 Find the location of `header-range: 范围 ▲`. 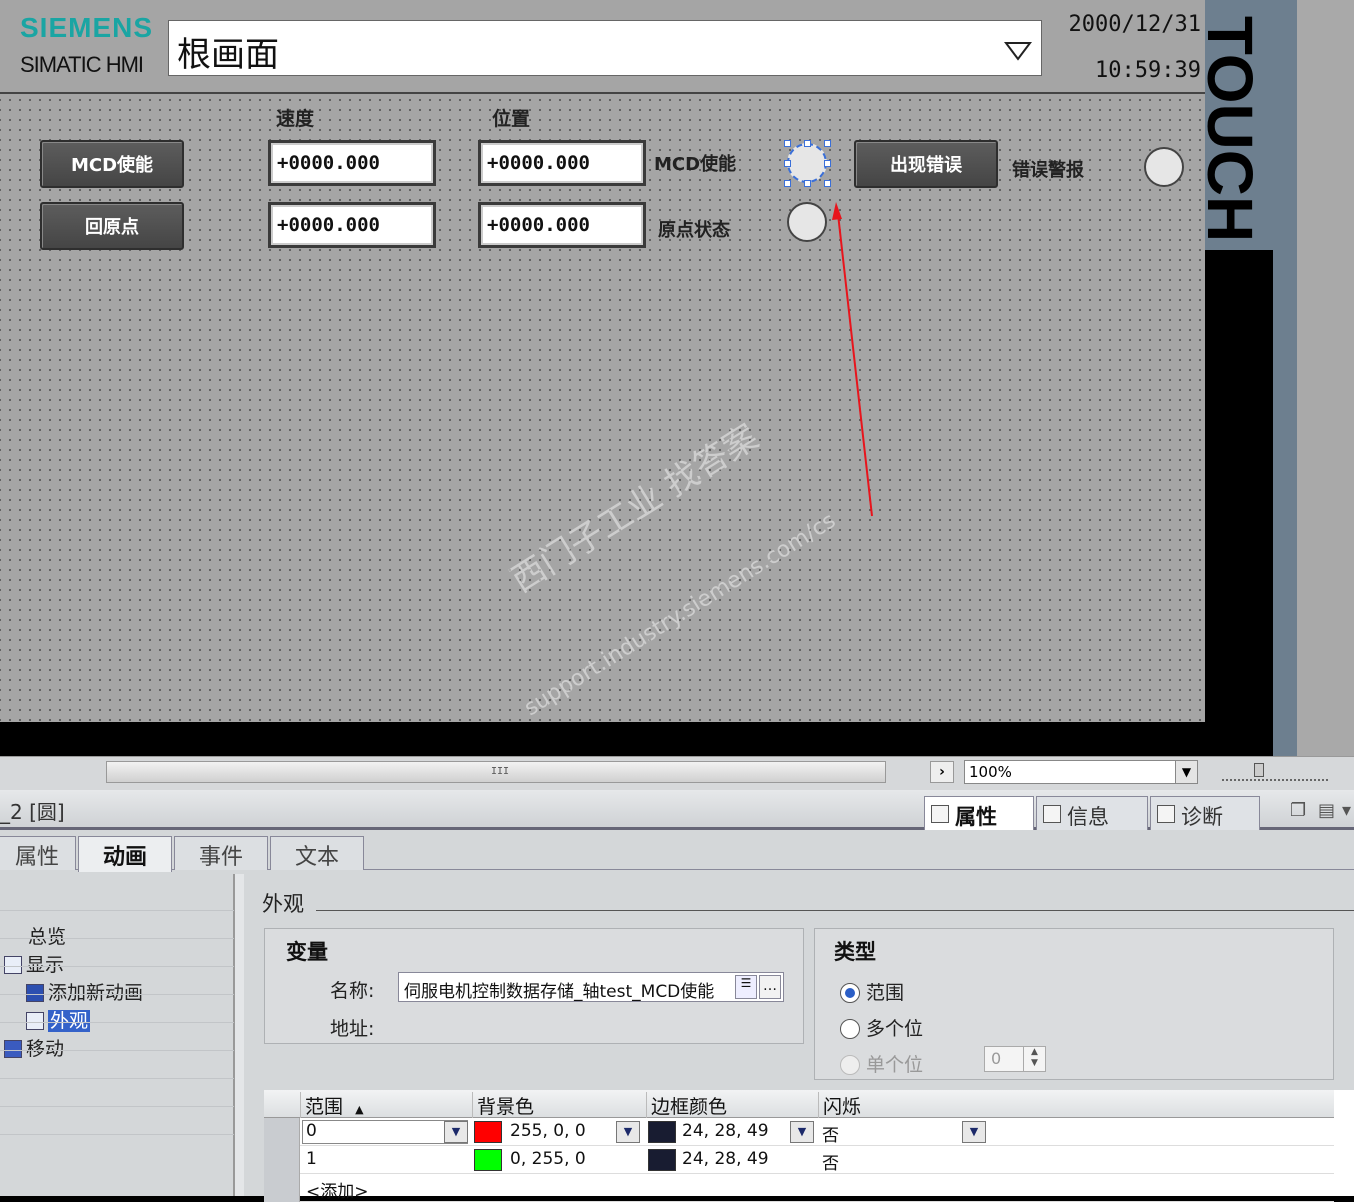

header-range: 范围 ▲ is located at coordinates (386, 1105).